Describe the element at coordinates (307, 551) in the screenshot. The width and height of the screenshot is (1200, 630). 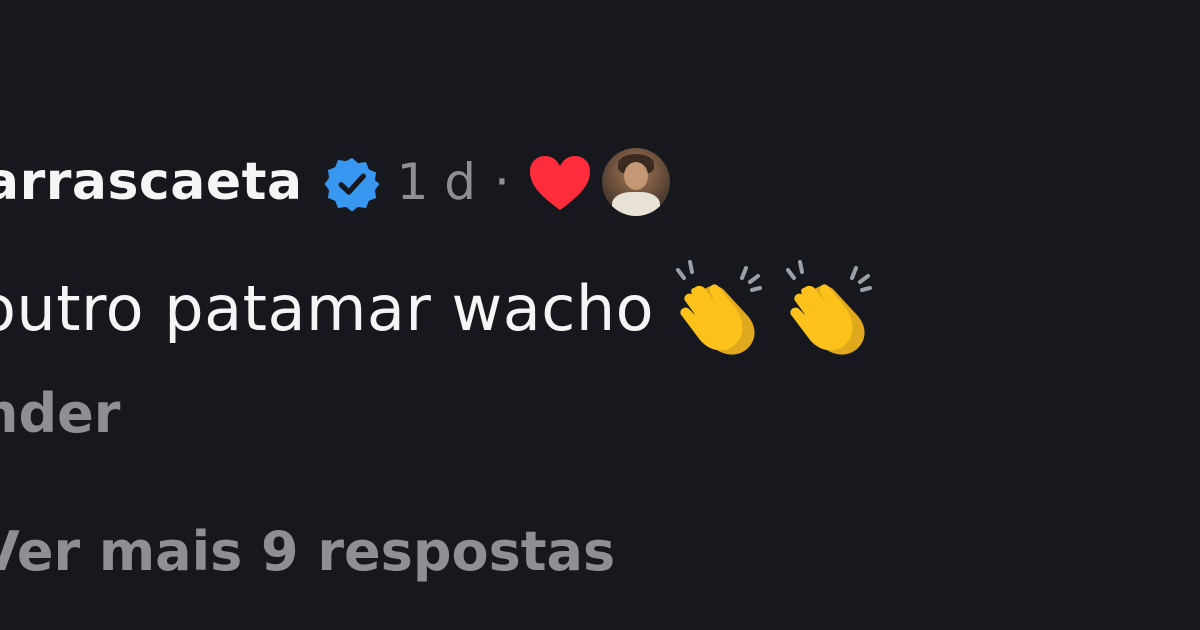
I see `view-more-replies-button: Ver mais 9 respostas` at that location.